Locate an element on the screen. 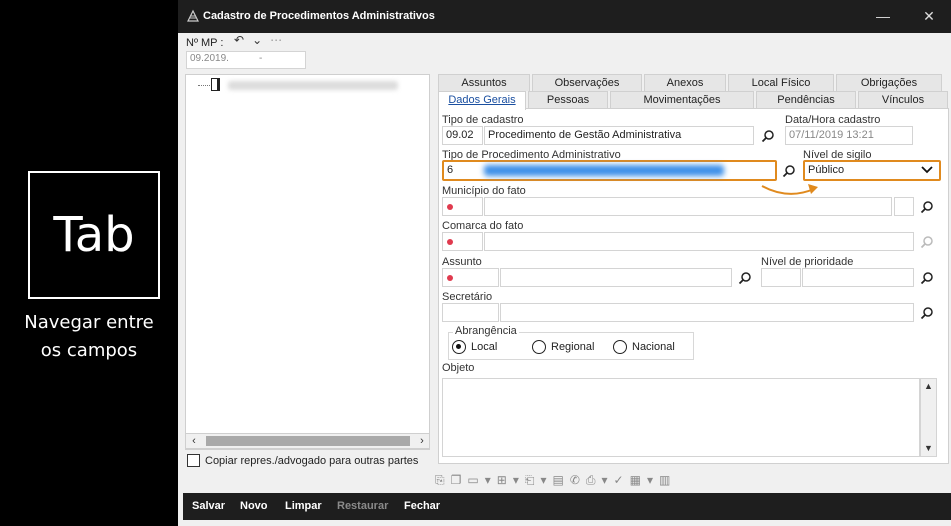  radio-local: Local is located at coordinates (474, 347).